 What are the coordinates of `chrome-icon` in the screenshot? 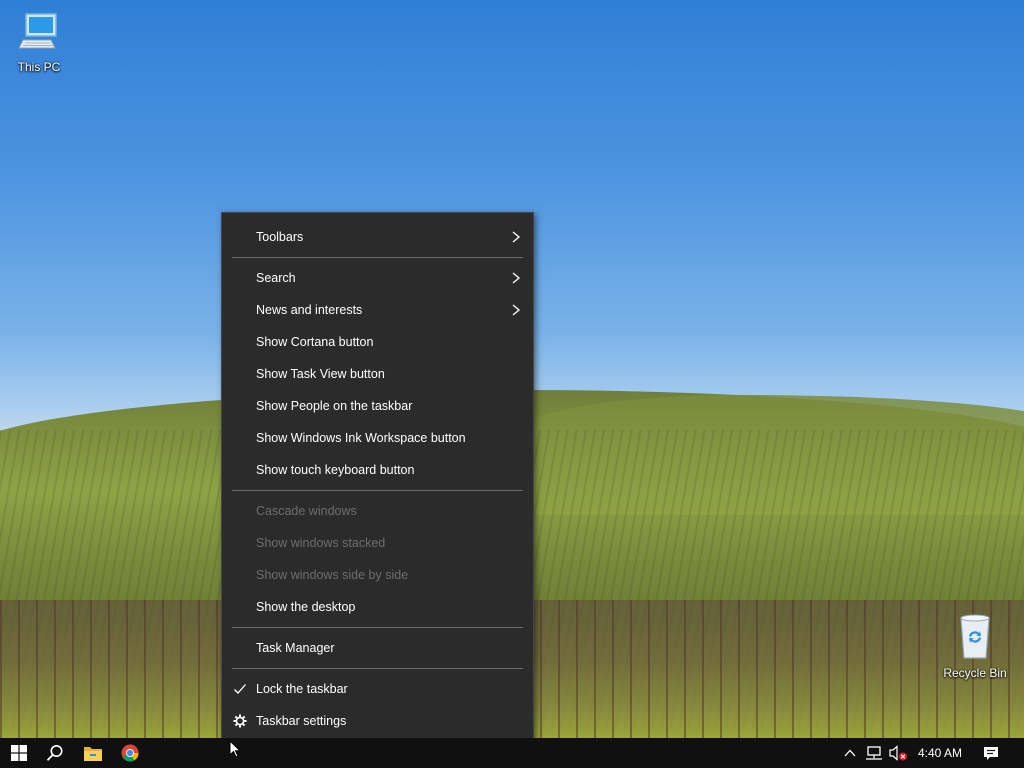 It's located at (130, 753).